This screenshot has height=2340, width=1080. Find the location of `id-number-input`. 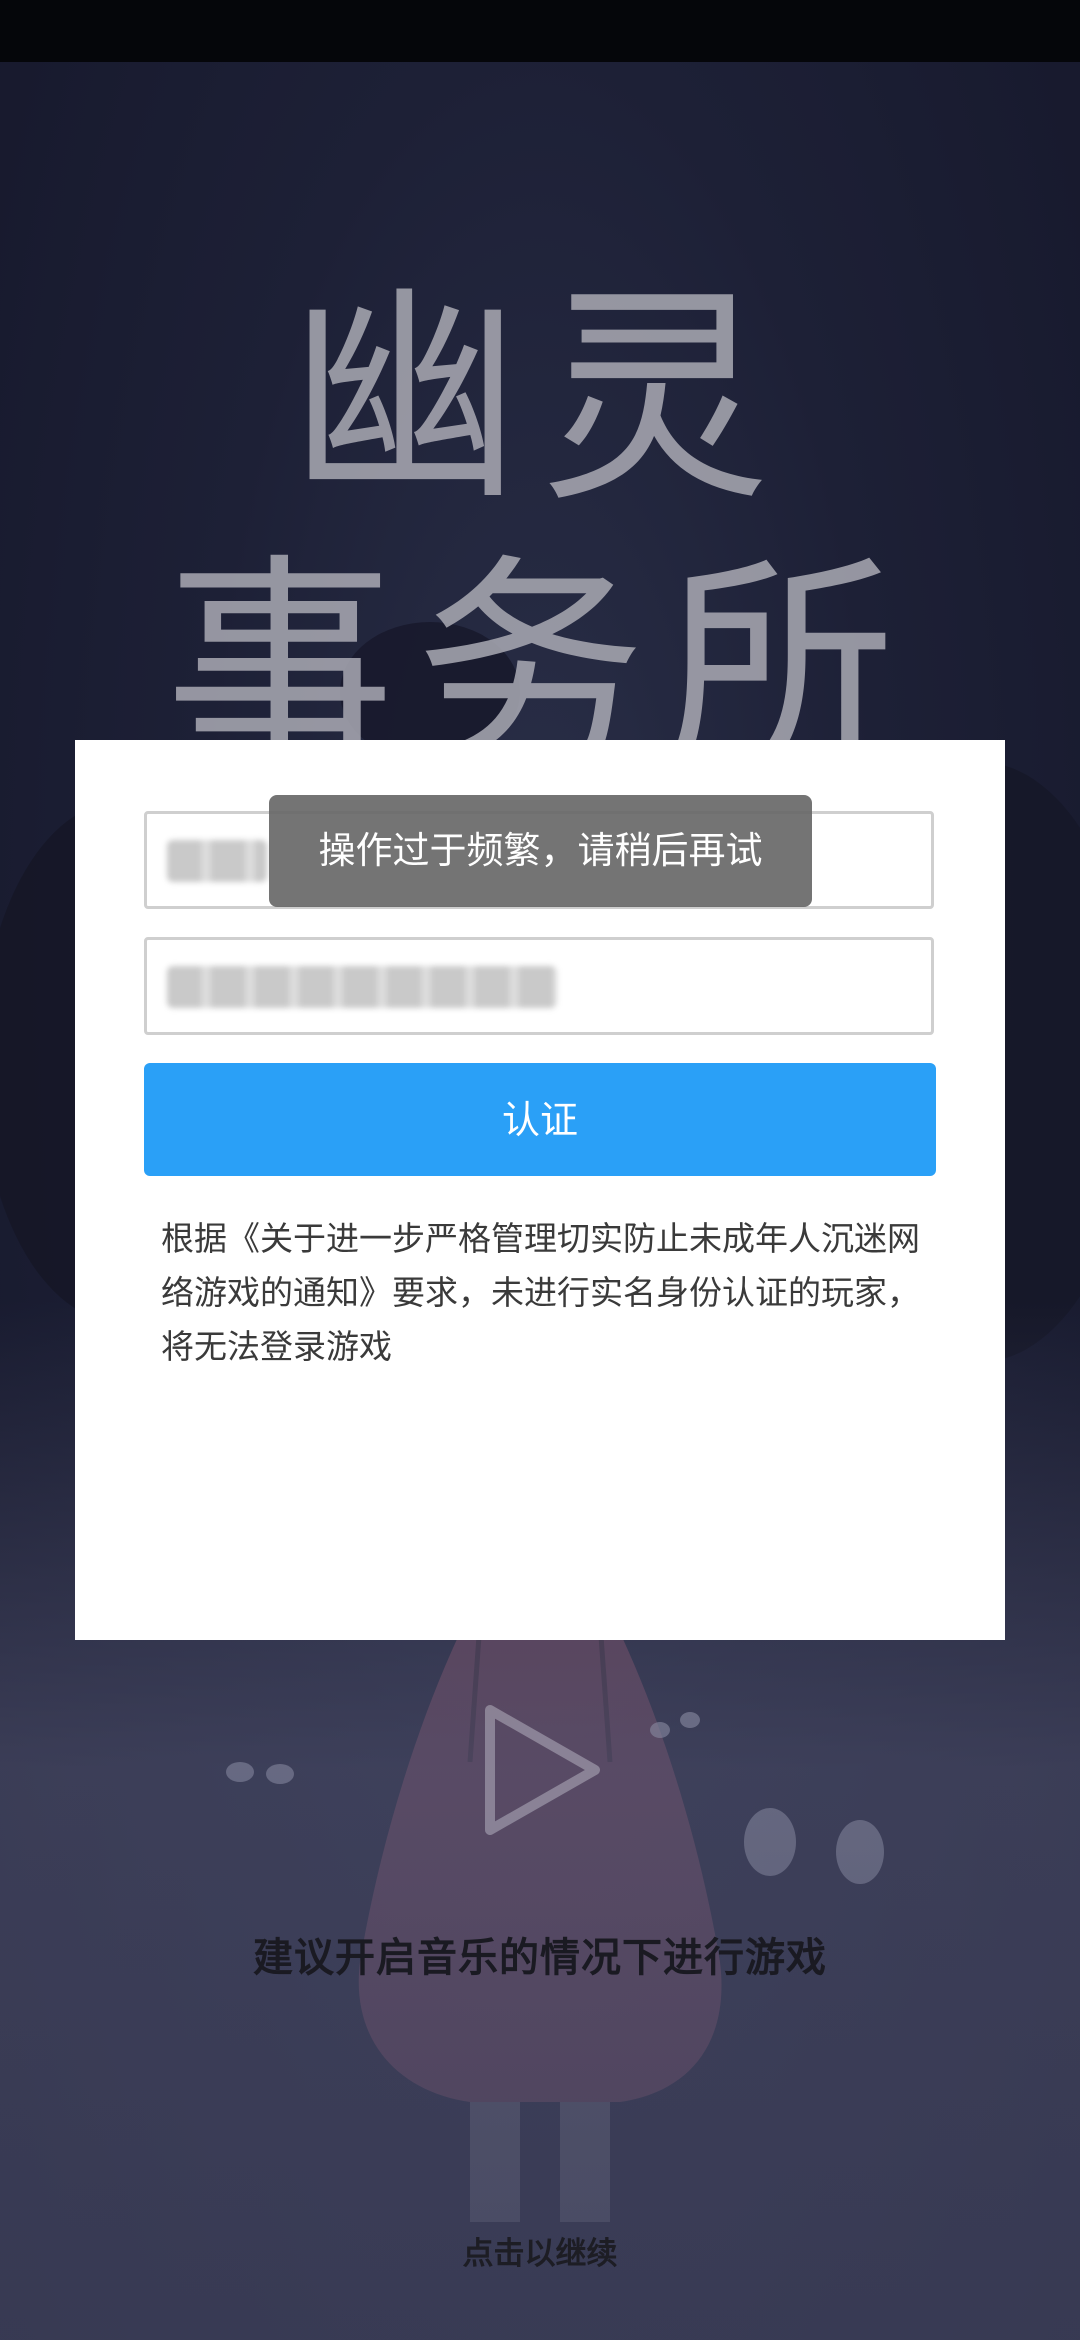

id-number-input is located at coordinates (539, 986).